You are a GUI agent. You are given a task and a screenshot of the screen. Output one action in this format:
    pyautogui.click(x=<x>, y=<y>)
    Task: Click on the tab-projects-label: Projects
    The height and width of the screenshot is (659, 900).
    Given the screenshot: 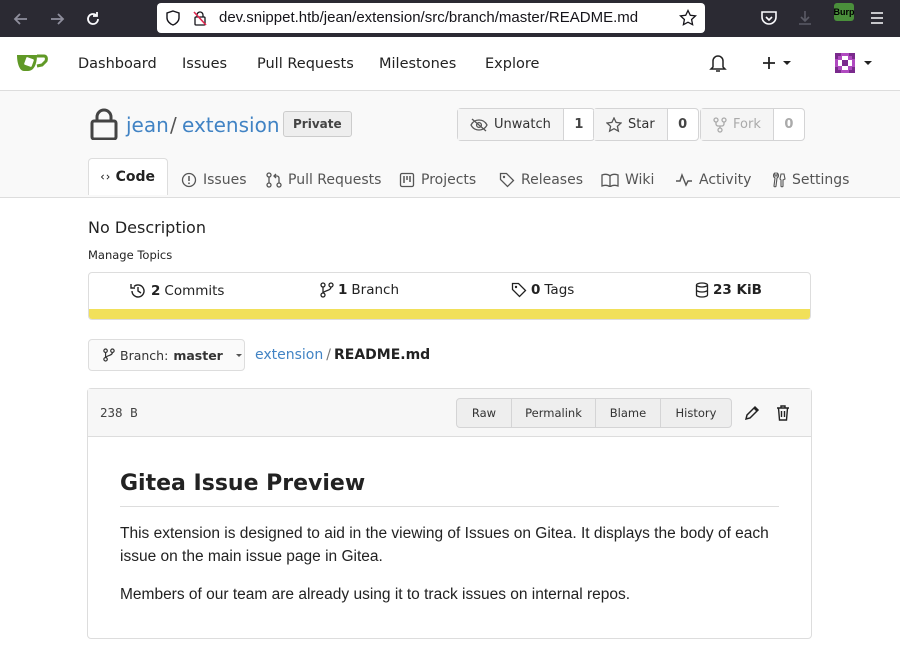 What is the action you would take?
    pyautogui.click(x=449, y=180)
    